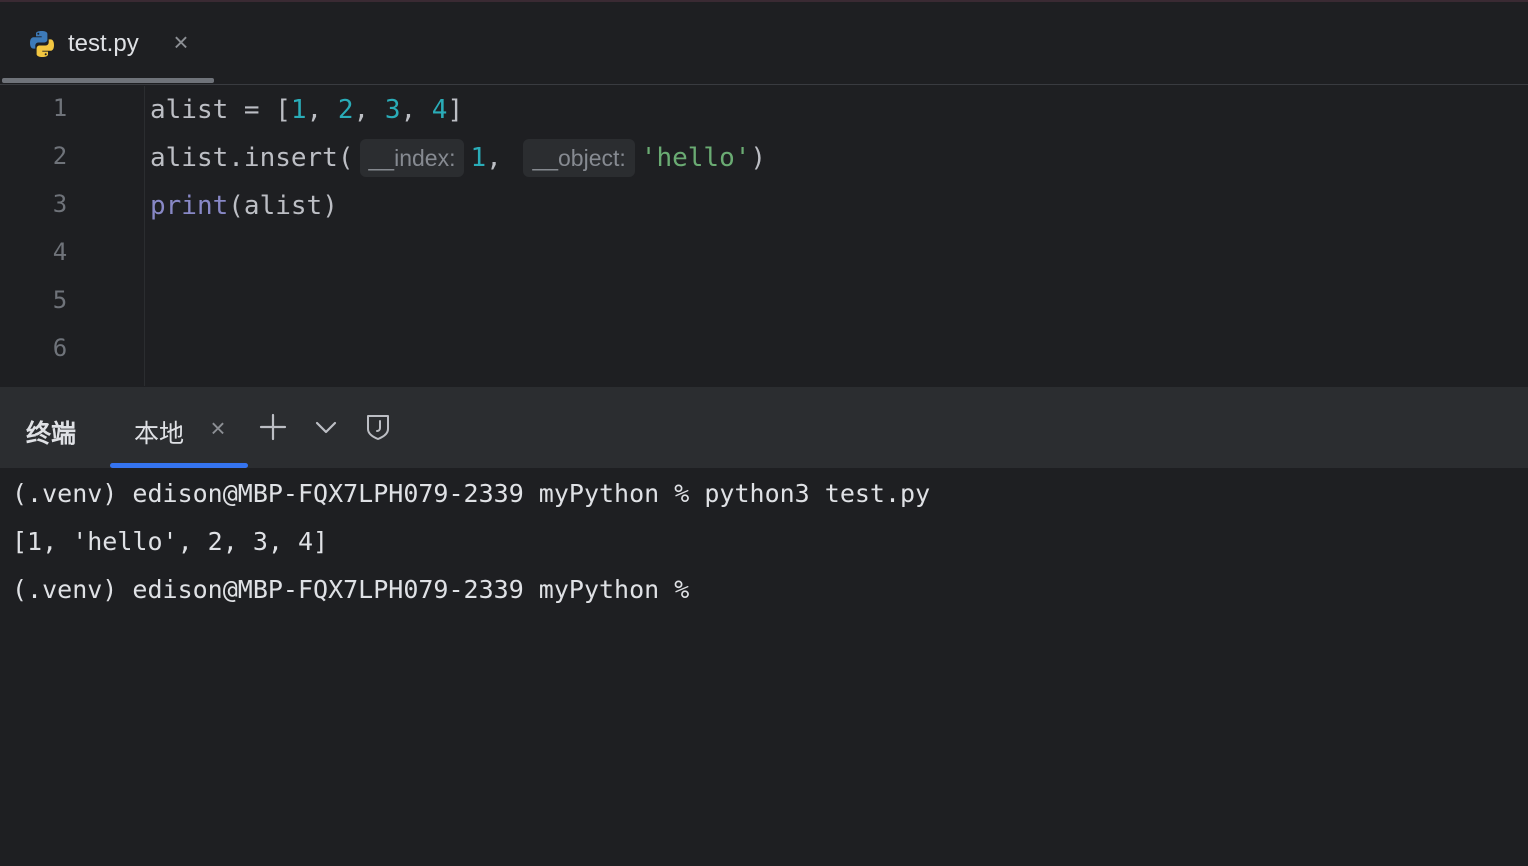  I want to click on line-number: 1, so click(60, 108).